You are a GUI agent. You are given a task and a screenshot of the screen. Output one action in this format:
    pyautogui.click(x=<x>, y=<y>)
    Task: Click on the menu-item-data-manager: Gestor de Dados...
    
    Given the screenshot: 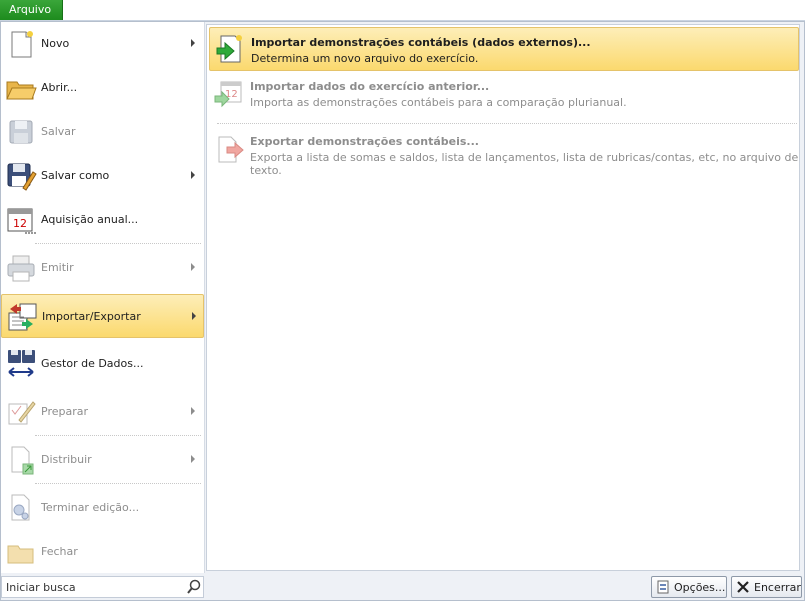 What is the action you would take?
    pyautogui.click(x=102, y=364)
    